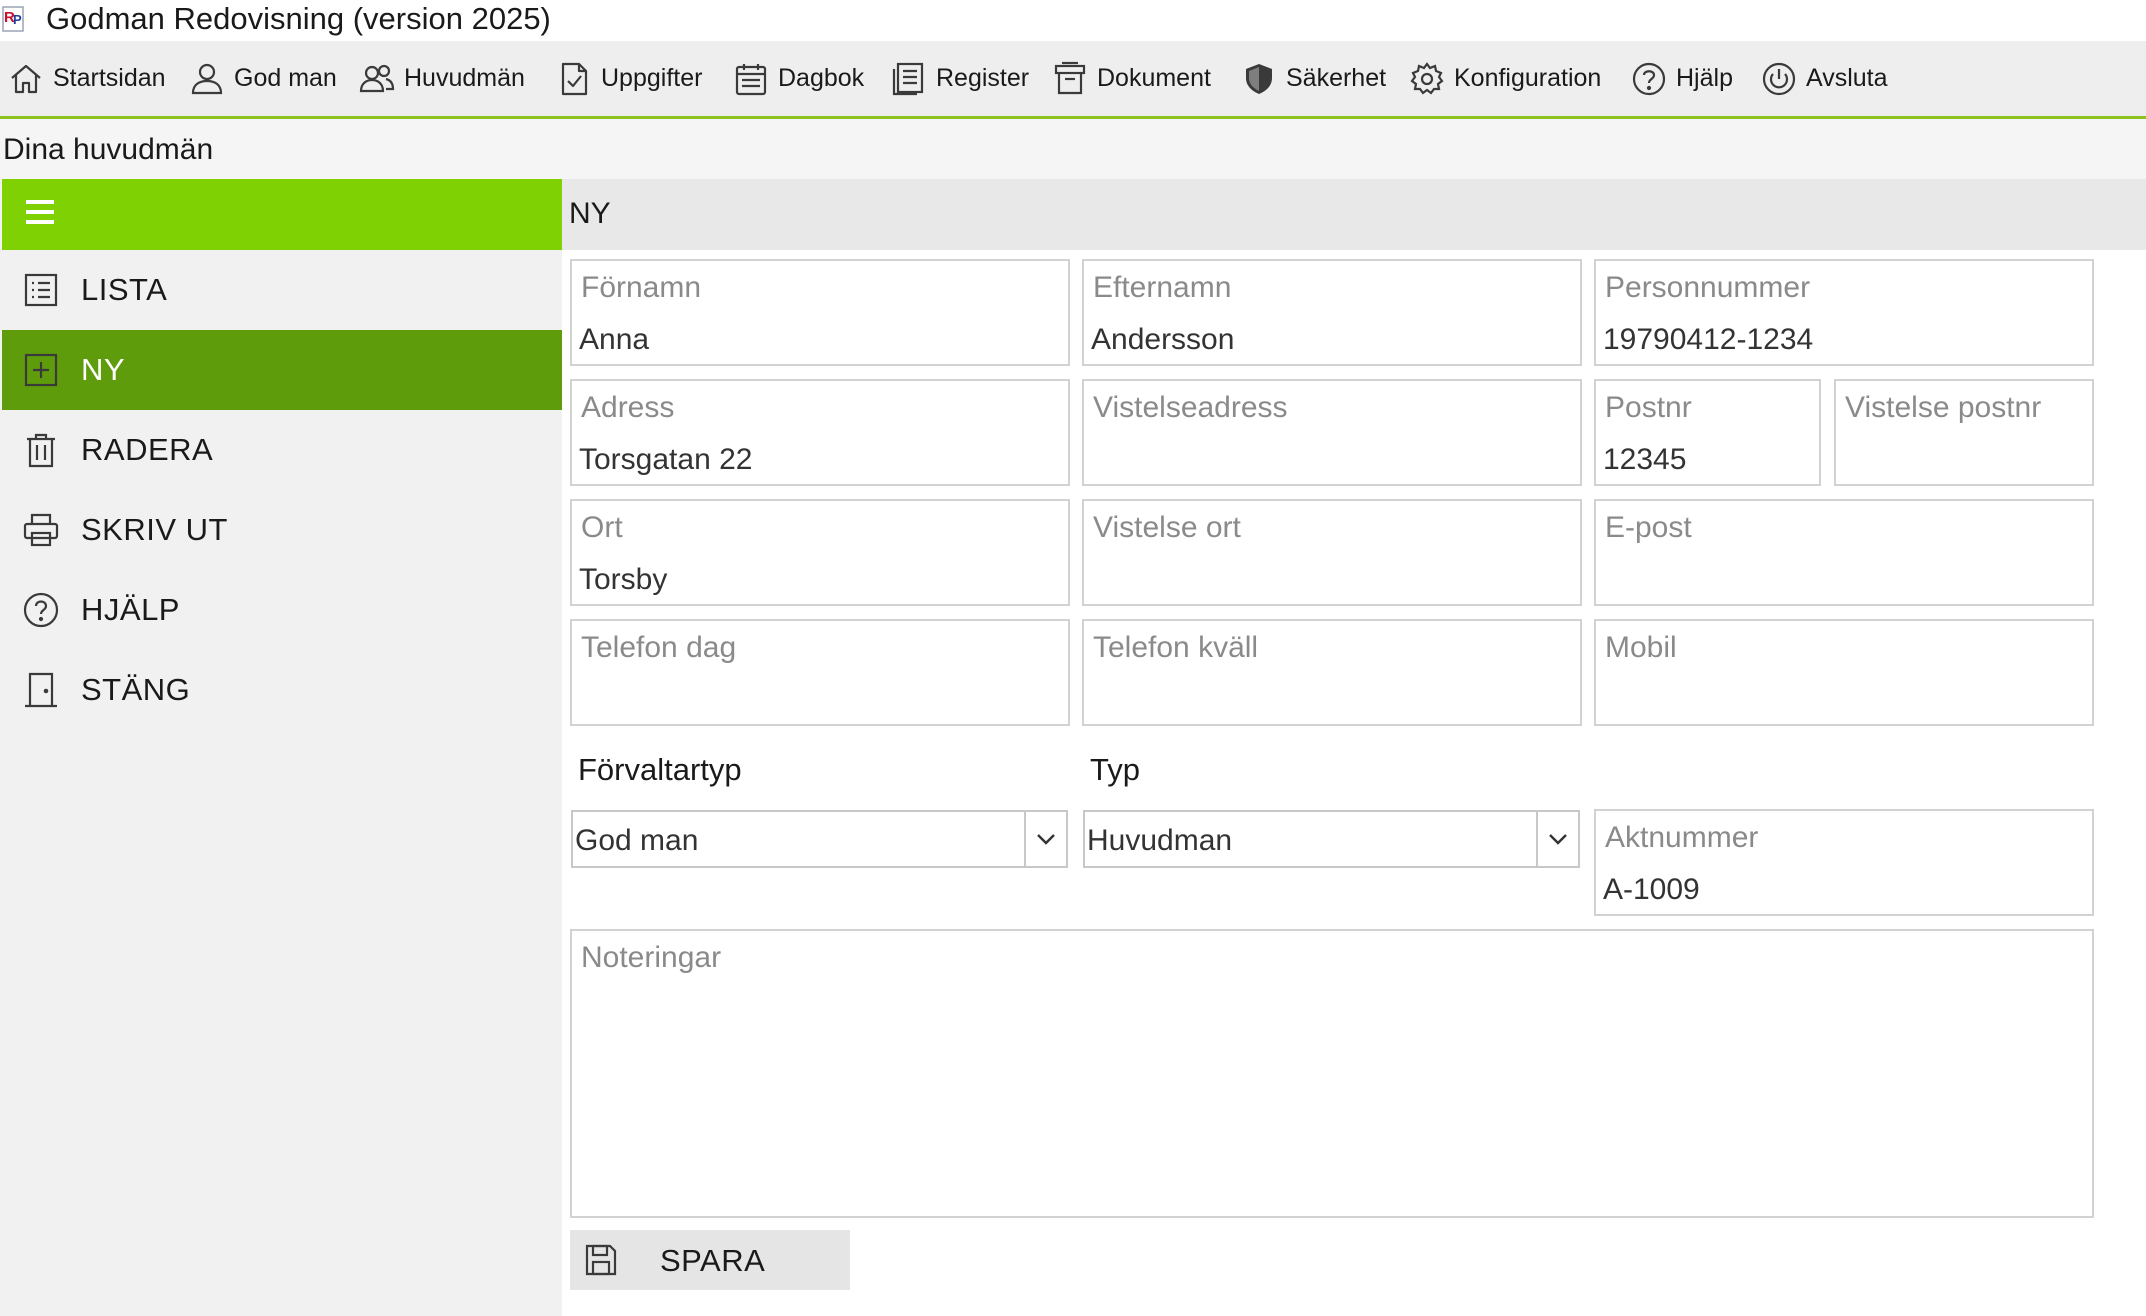  I want to click on menu-dagbok: Dagbok, so click(798, 78).